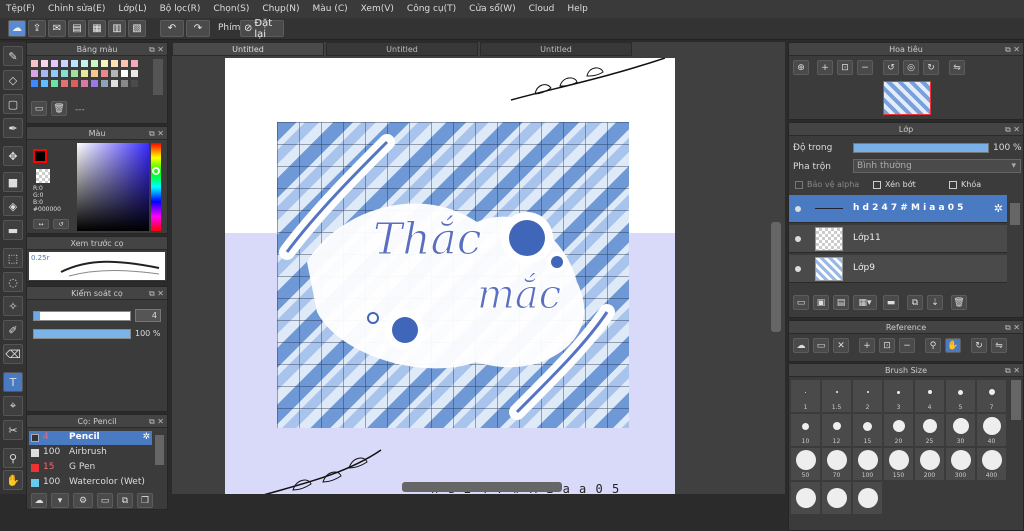 Image resolution: width=1024 pixels, height=531 pixels. What do you see at coordinates (991, 430) in the screenshot?
I see `brush-size-cell: 40` at bounding box center [991, 430].